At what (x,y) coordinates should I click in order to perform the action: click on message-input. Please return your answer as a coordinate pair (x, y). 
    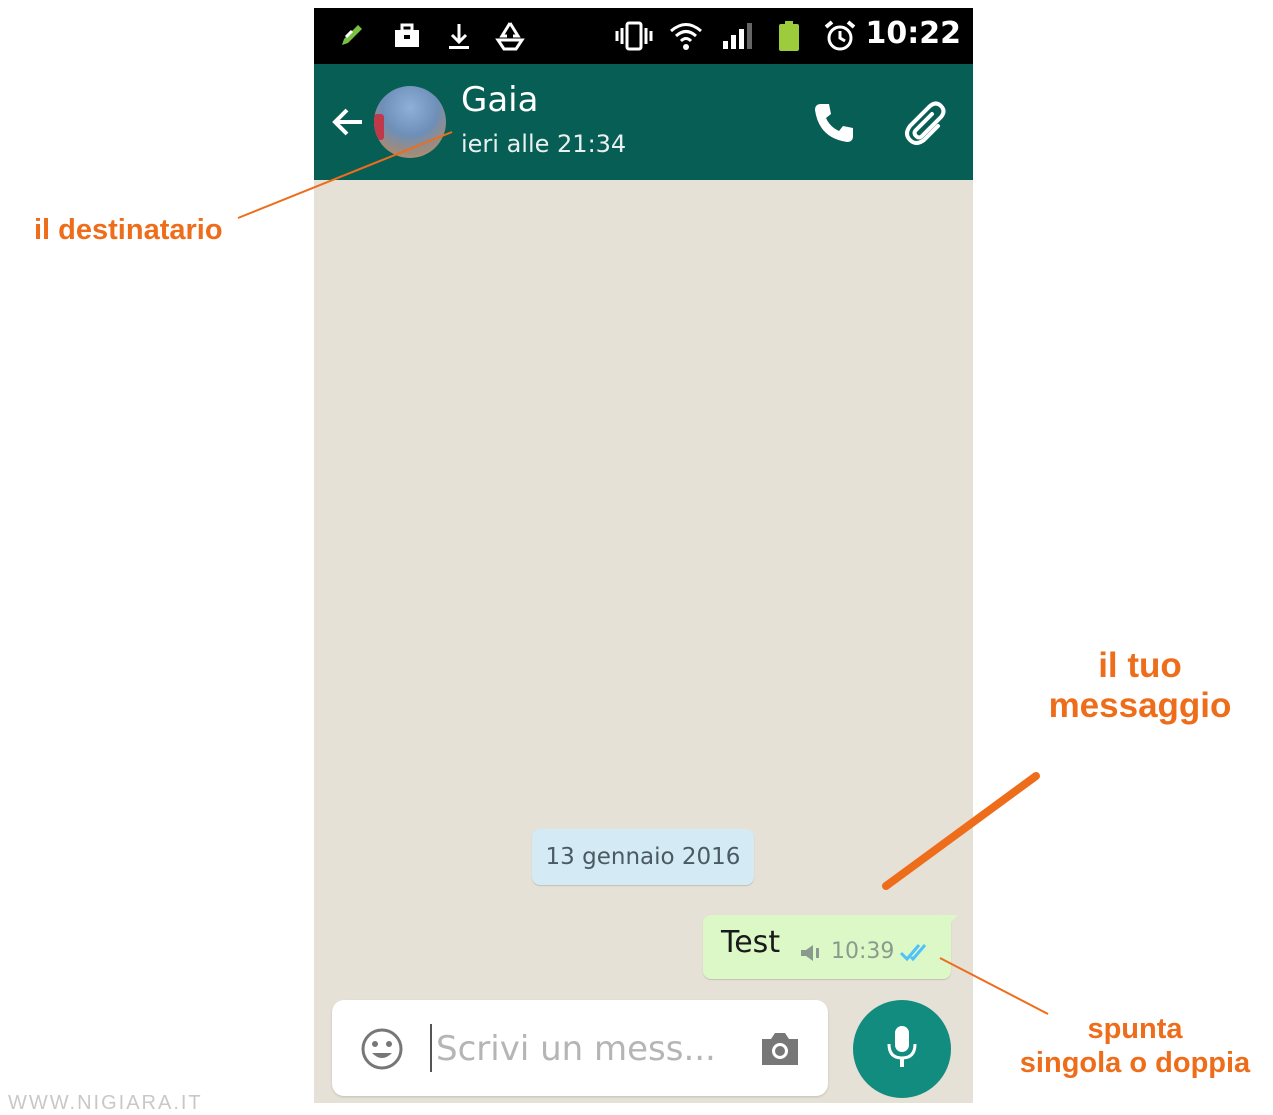
    Looking at the image, I should click on (581, 1049).